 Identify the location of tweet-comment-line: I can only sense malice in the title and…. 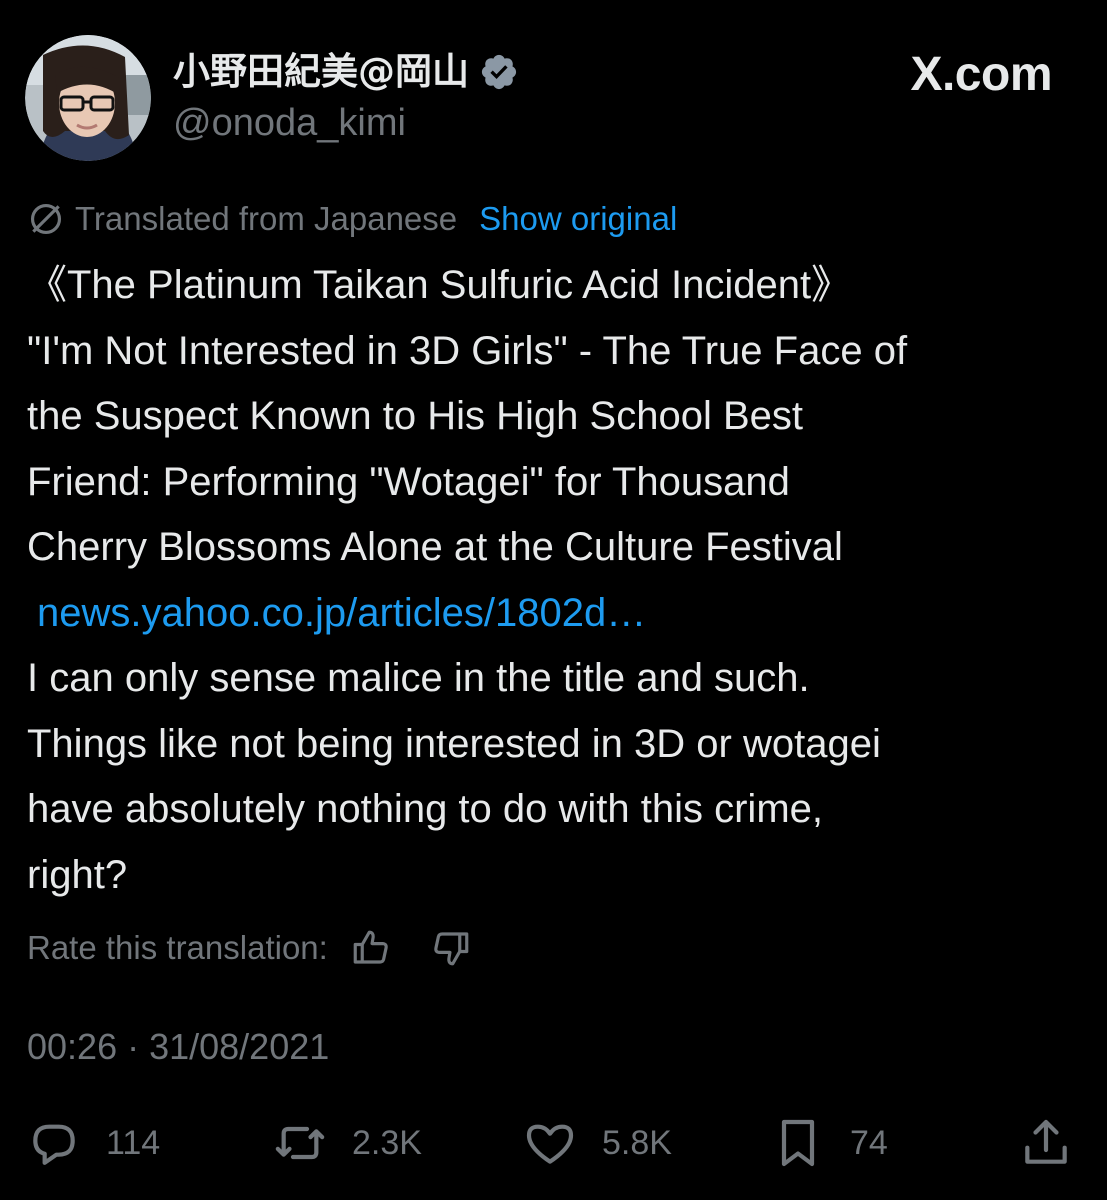
(418, 678).